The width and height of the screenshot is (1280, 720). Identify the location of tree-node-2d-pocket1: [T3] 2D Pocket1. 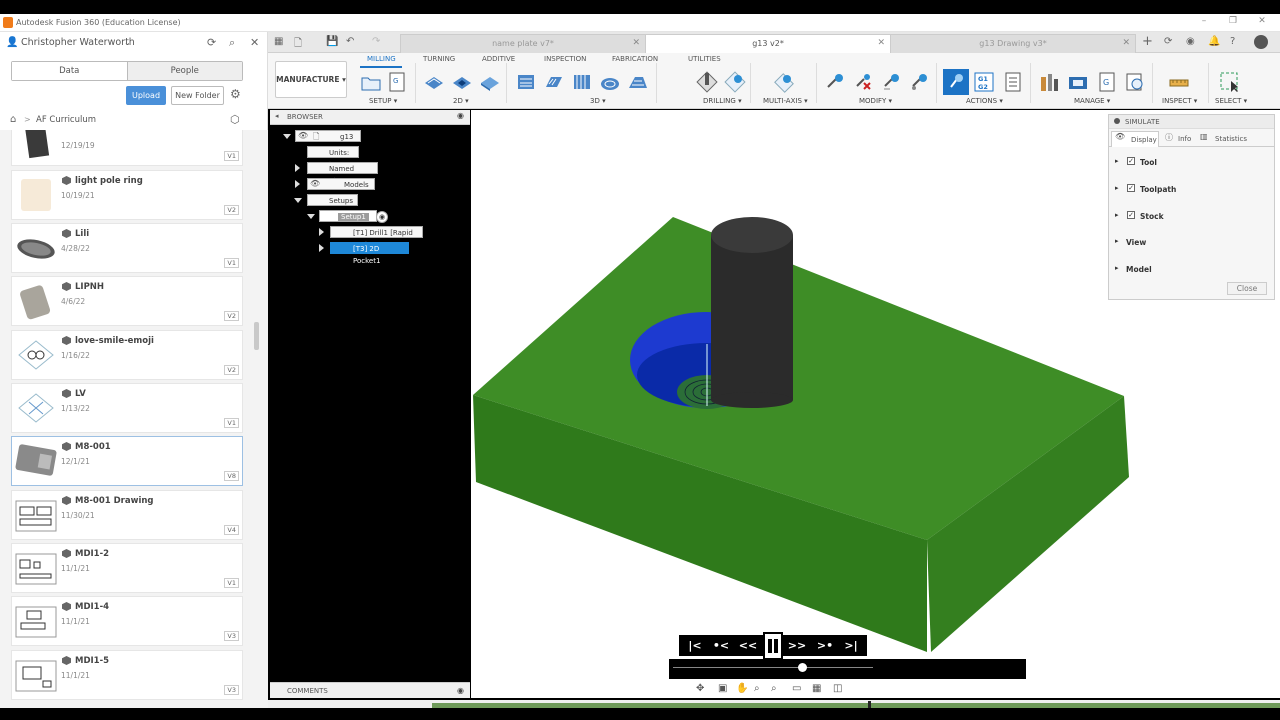
(369, 253).